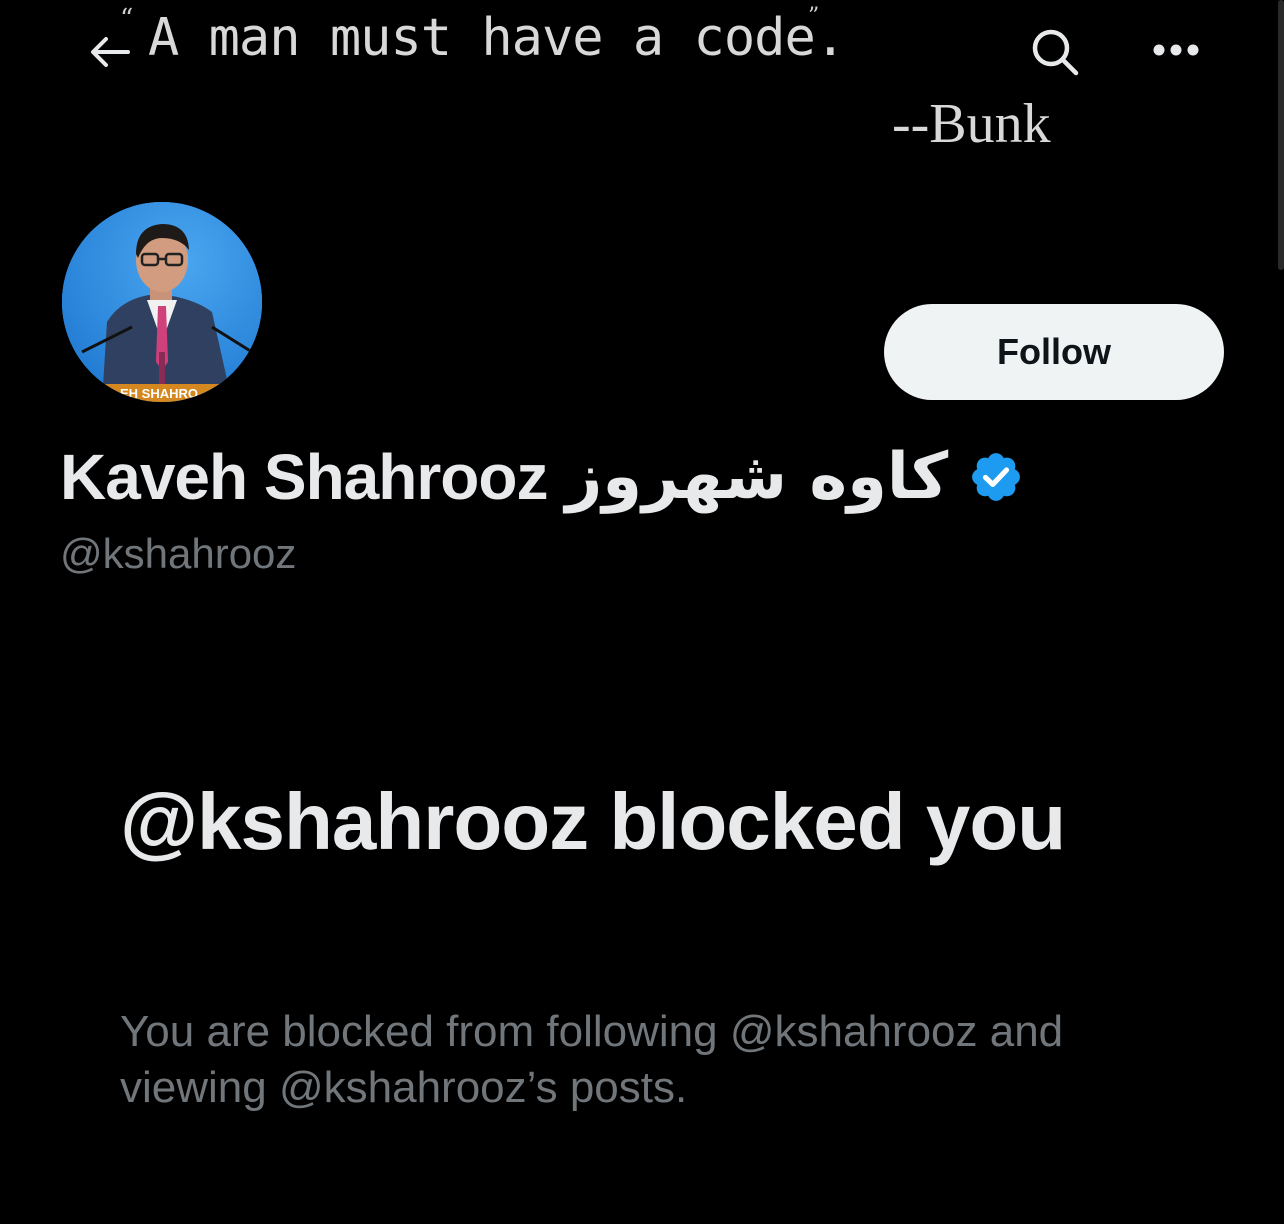 This screenshot has height=1224, width=1284. I want to click on profile-avatar: EH SHAHRO, so click(162, 302).